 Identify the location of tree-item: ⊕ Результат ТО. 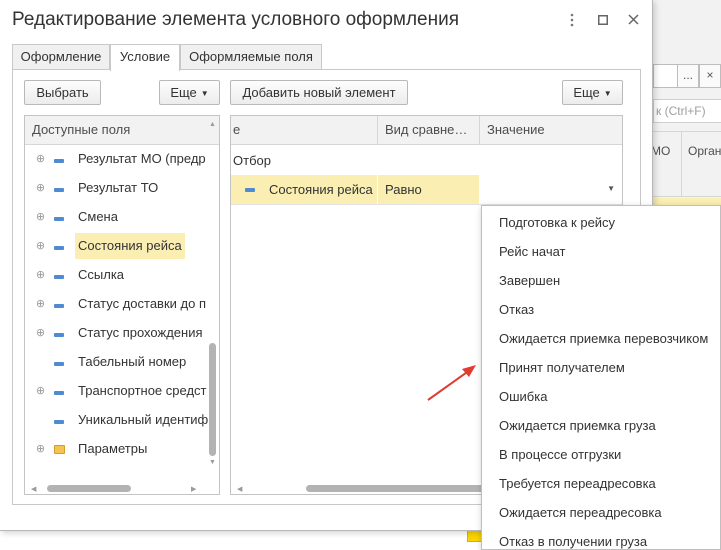
(117, 189).